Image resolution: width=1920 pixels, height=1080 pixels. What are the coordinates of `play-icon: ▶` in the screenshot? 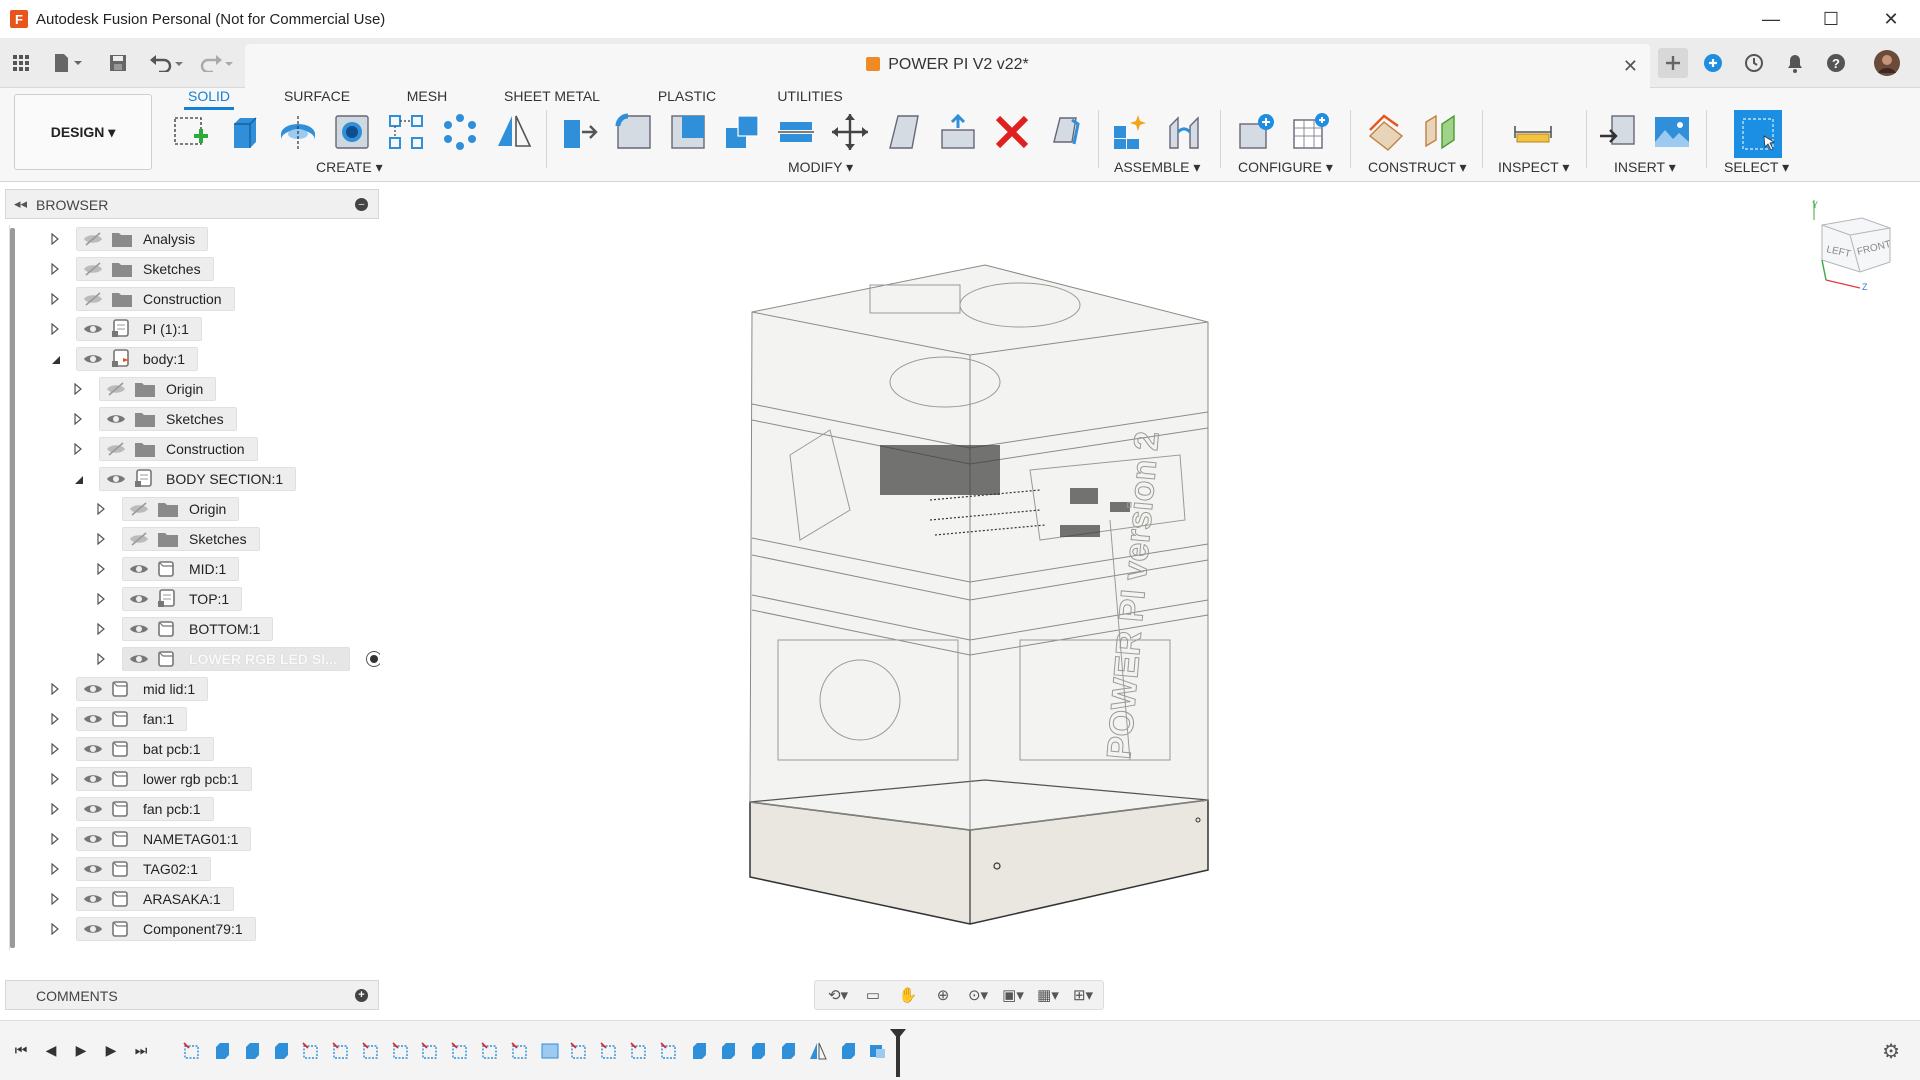 It's located at (81, 1050).